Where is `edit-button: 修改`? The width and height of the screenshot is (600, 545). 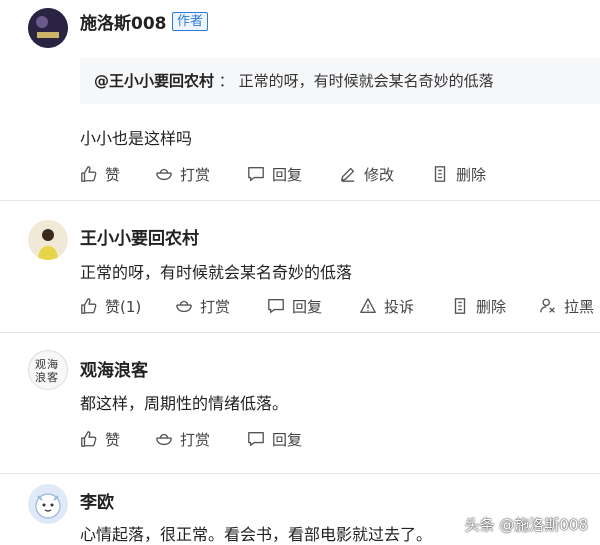 edit-button: 修改 is located at coordinates (385, 174).